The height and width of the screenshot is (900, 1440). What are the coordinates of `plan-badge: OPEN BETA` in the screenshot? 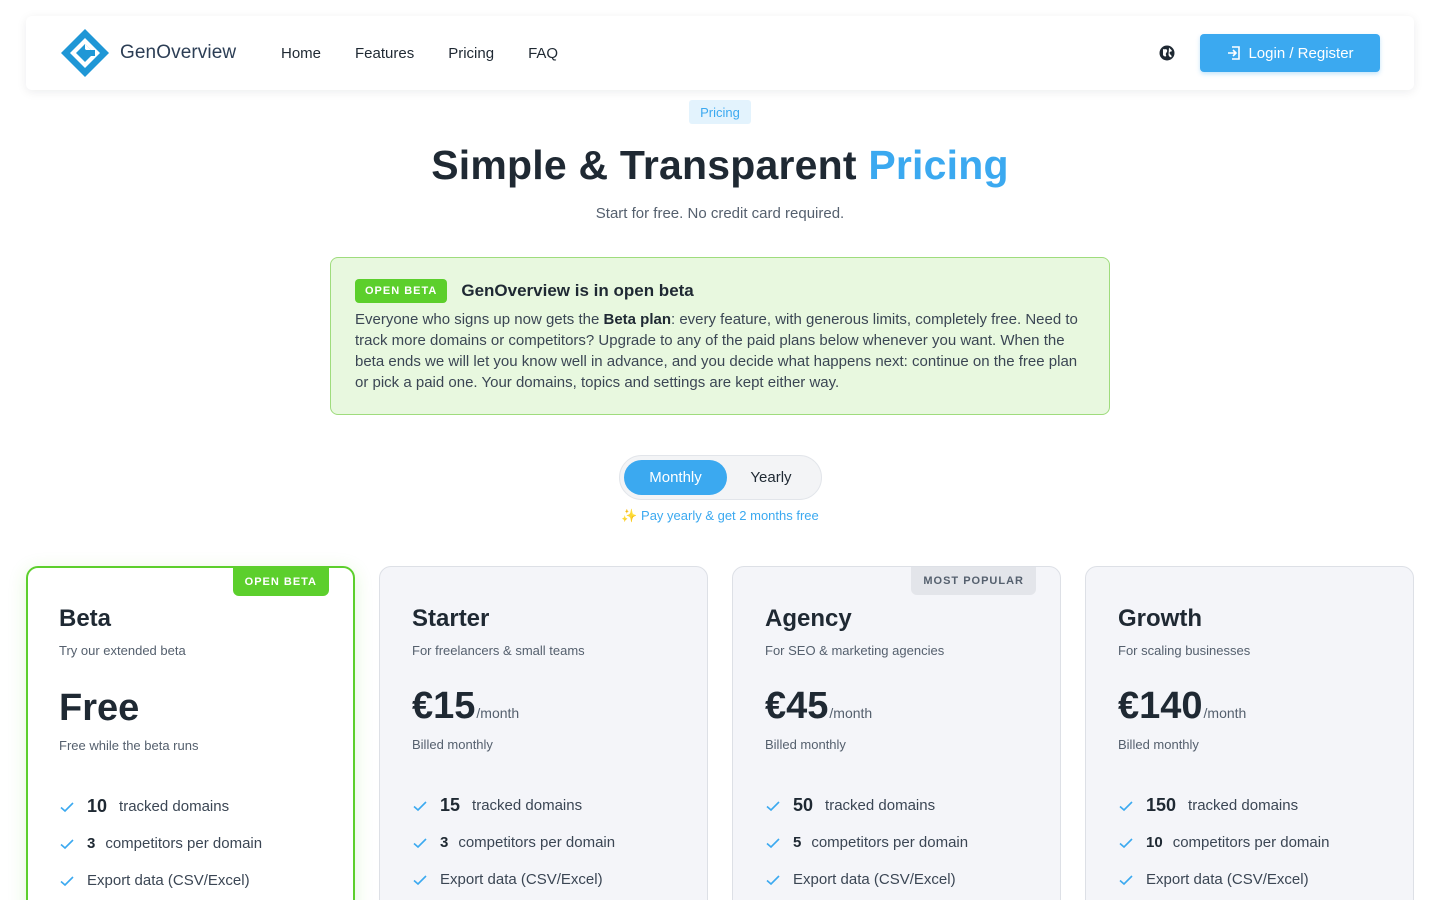 It's located at (280, 582).